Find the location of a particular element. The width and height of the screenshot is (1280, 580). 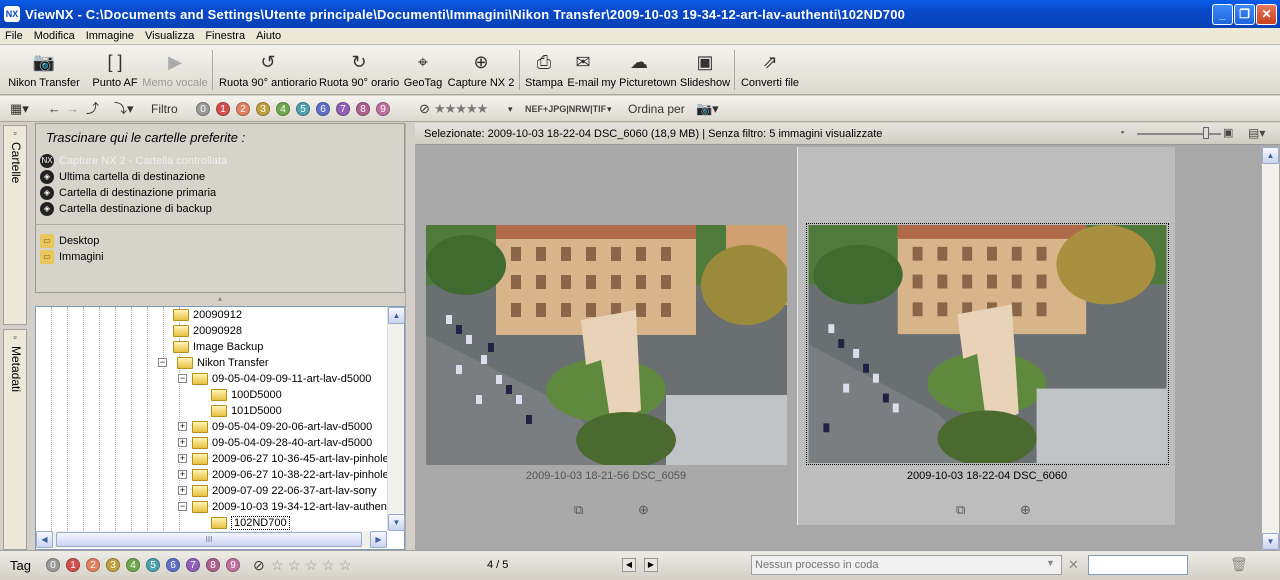

label-filter-7: 7 is located at coordinates (343, 109).